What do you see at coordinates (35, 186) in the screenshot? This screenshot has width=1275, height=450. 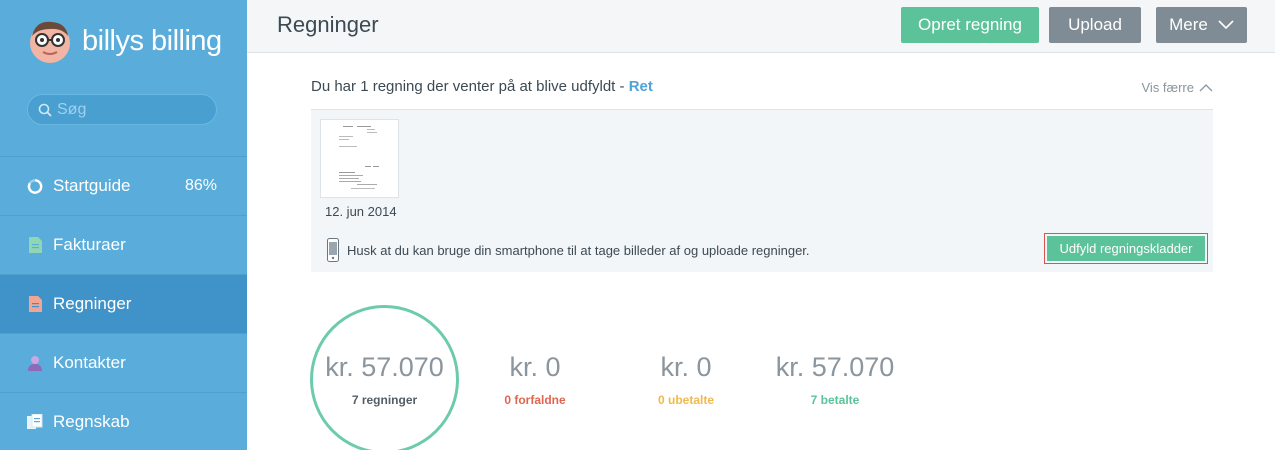 I see `progress-ring-icon` at bounding box center [35, 186].